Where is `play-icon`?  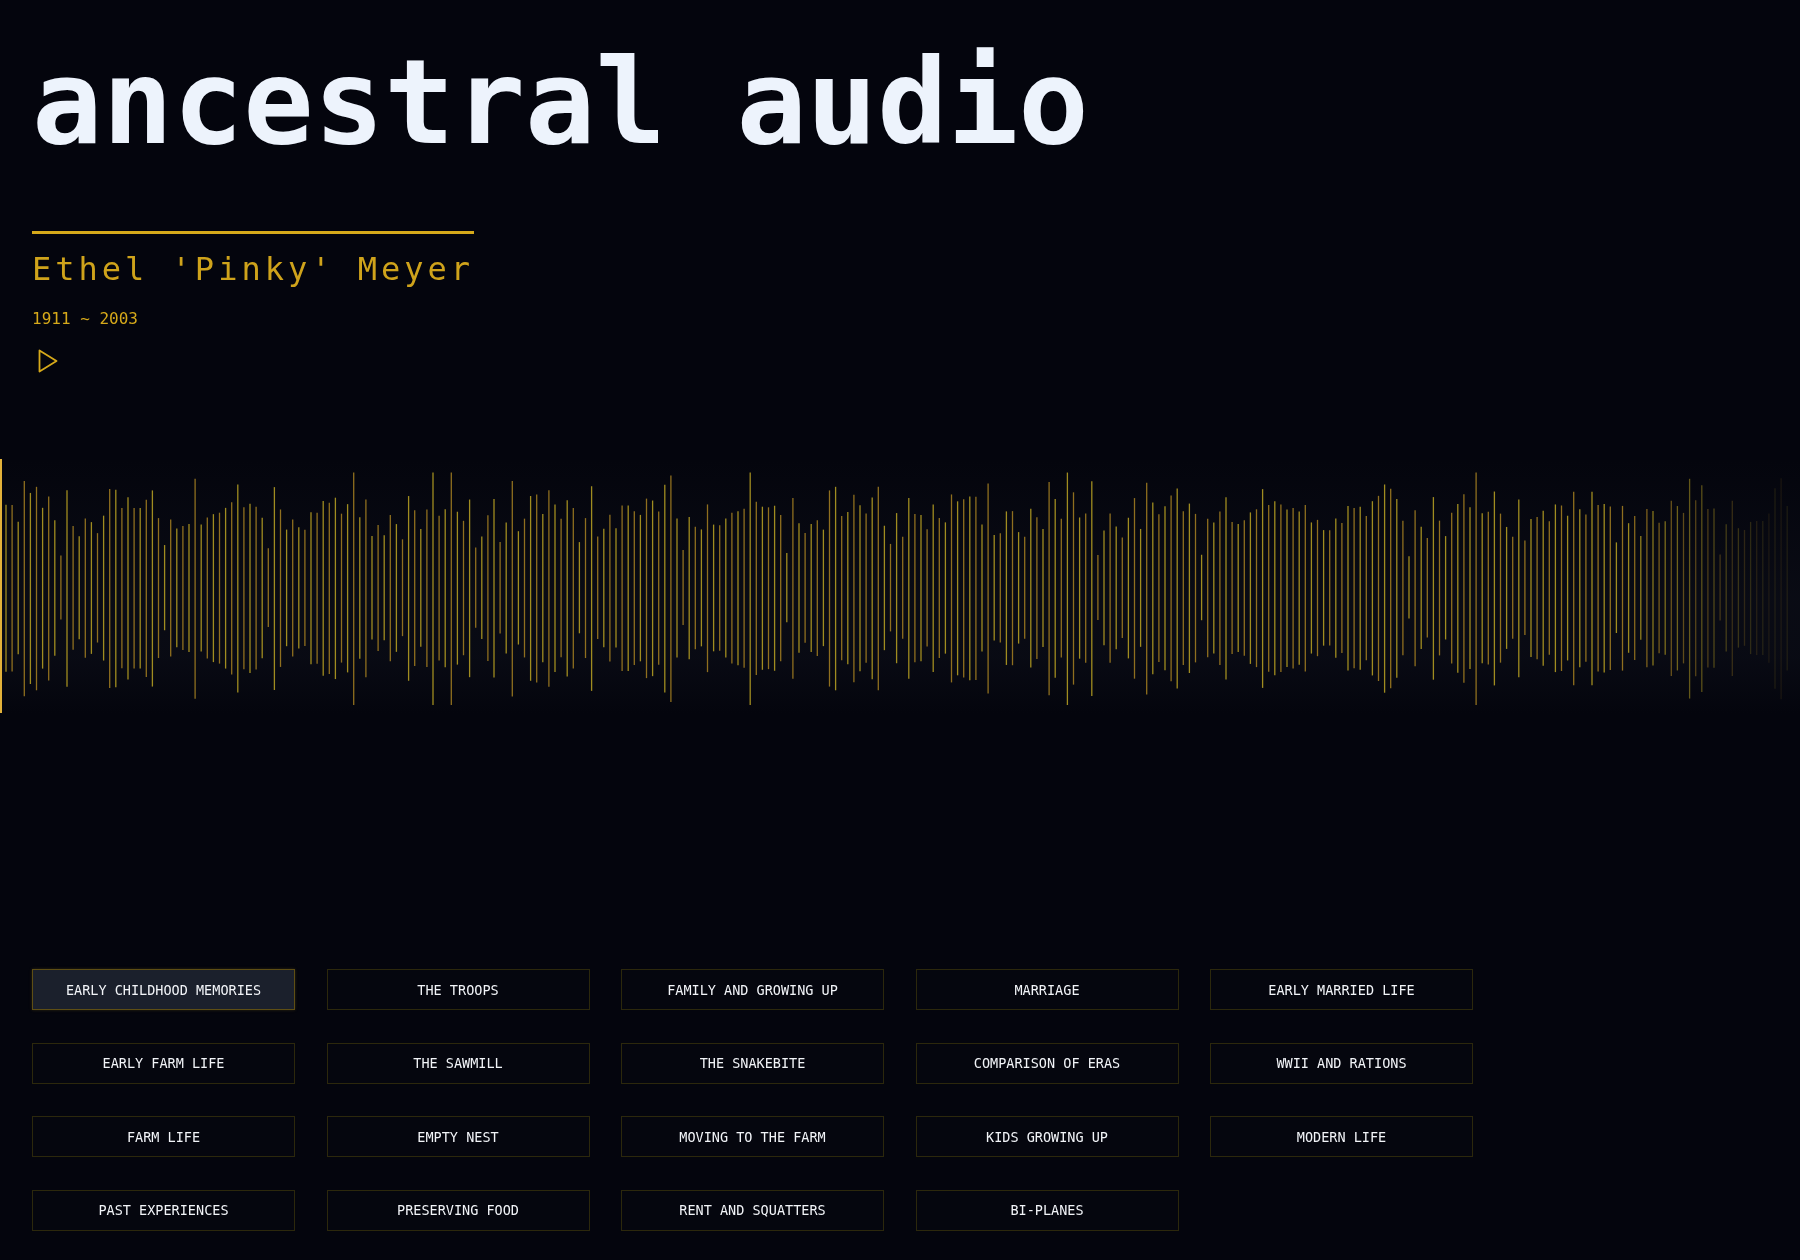 play-icon is located at coordinates (48, 361).